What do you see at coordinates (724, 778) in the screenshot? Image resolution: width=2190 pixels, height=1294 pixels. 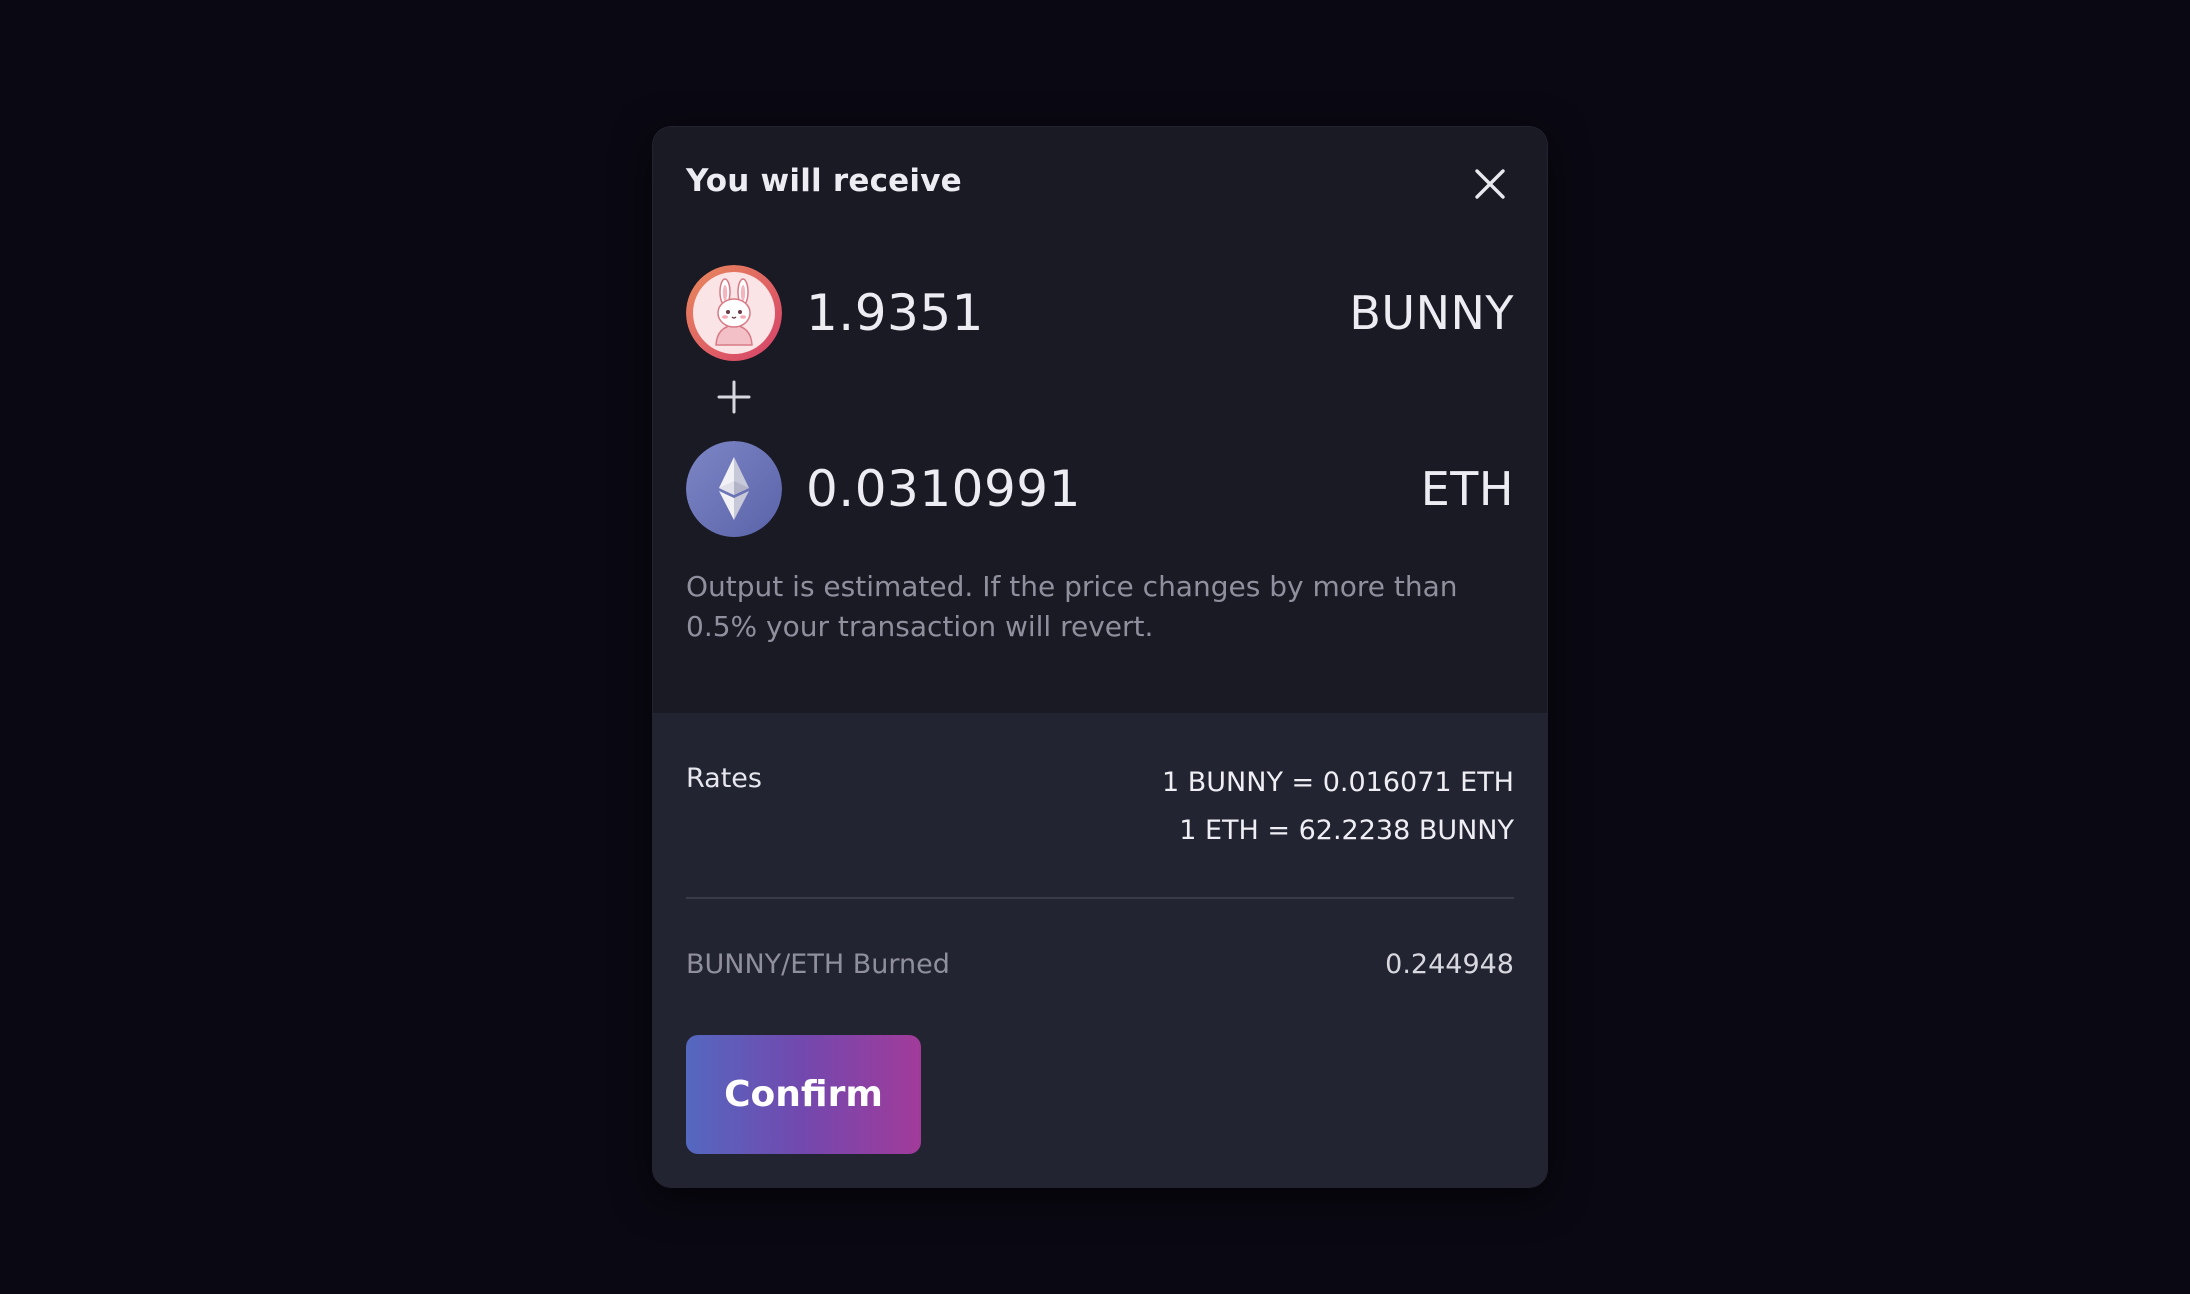 I see `rates-label: Rates` at bounding box center [724, 778].